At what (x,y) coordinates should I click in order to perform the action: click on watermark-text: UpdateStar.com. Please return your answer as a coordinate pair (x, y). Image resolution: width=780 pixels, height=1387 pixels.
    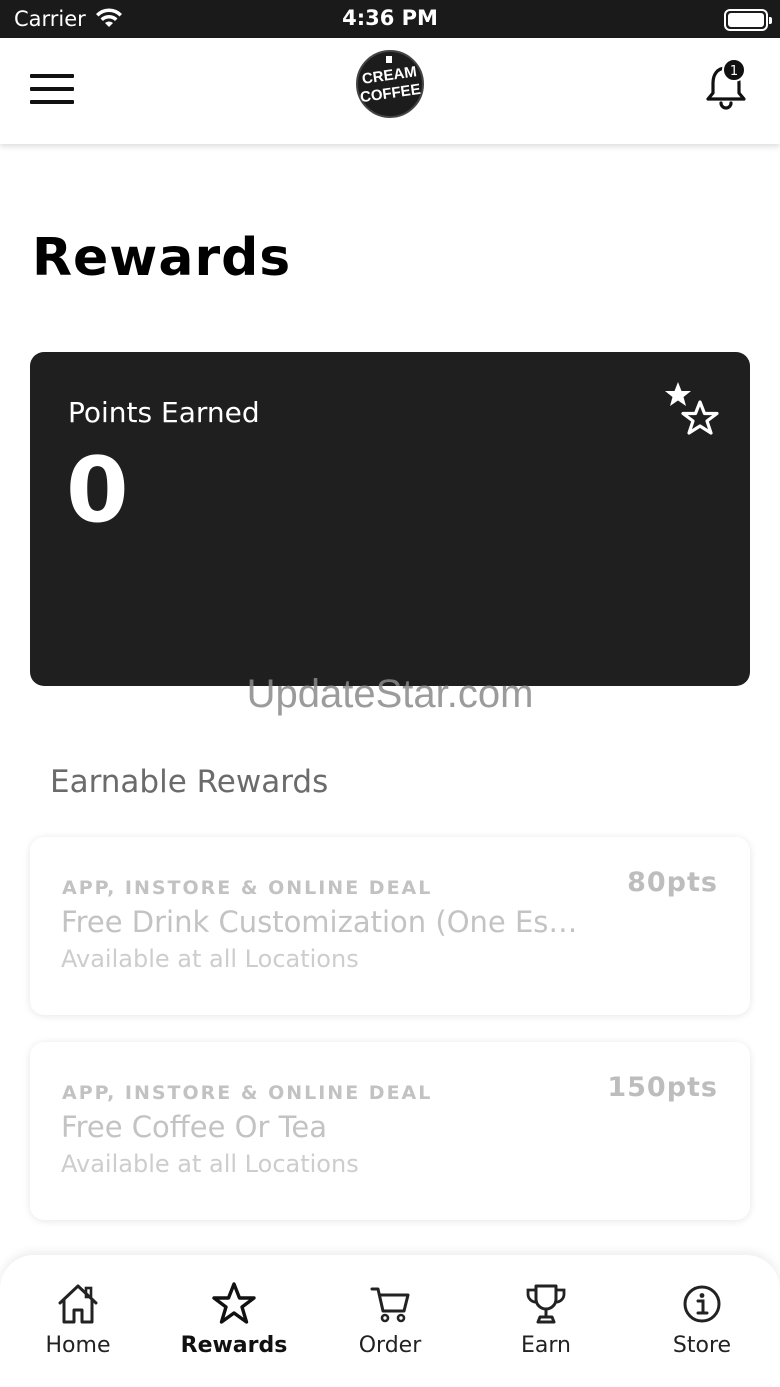
    Looking at the image, I should click on (390, 694).